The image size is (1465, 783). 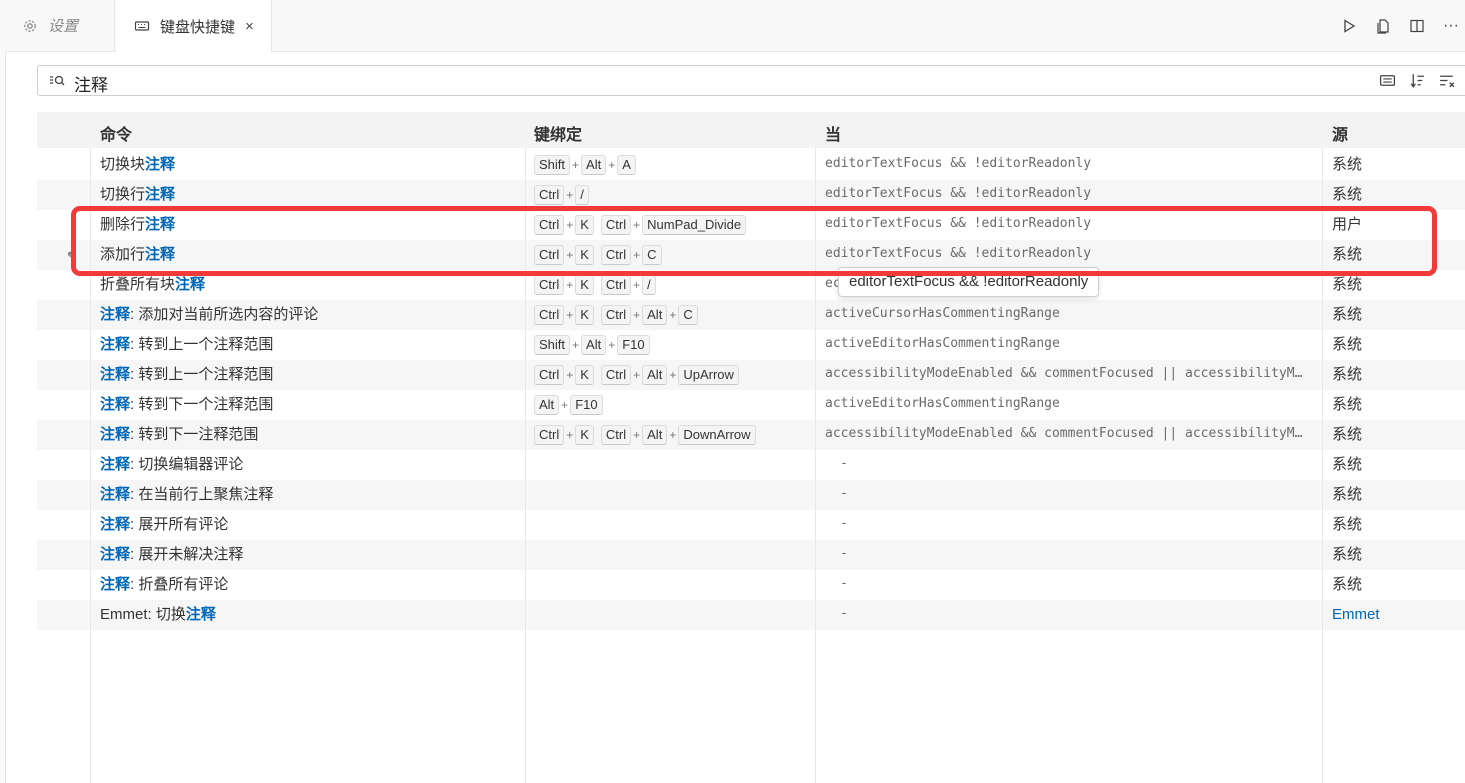 I want to click on command-text: 折叠所有块, so click(x=138, y=284).